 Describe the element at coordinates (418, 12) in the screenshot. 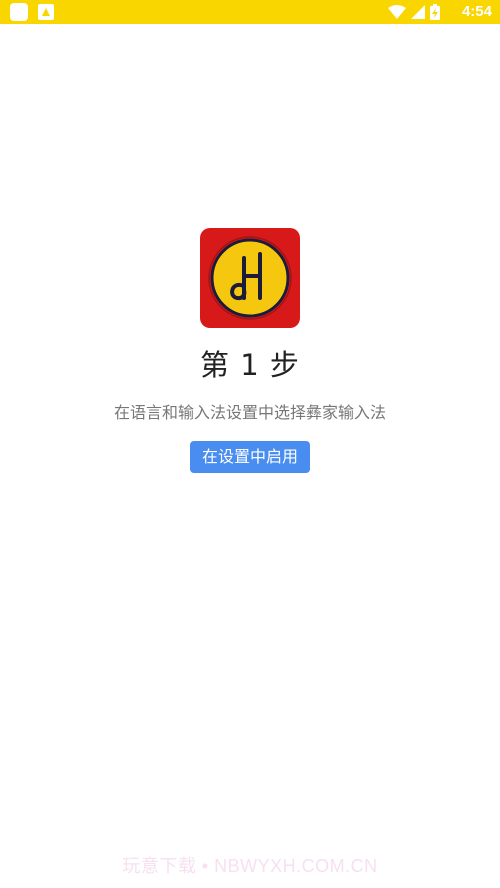

I see `cell-signal-icon` at that location.